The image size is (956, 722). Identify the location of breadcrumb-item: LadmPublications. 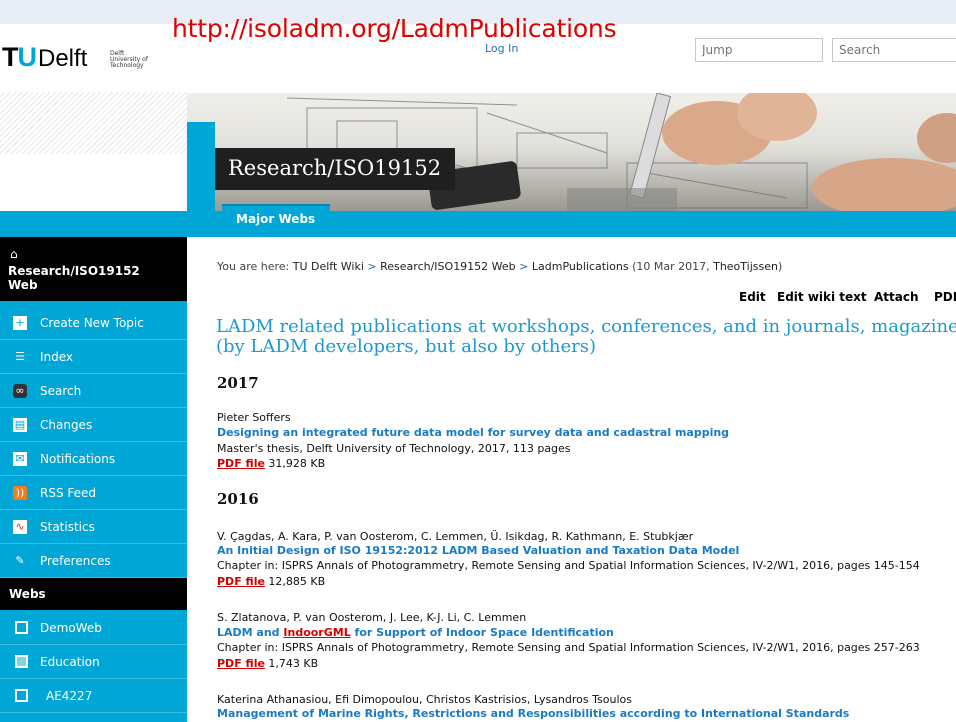
(580, 266).